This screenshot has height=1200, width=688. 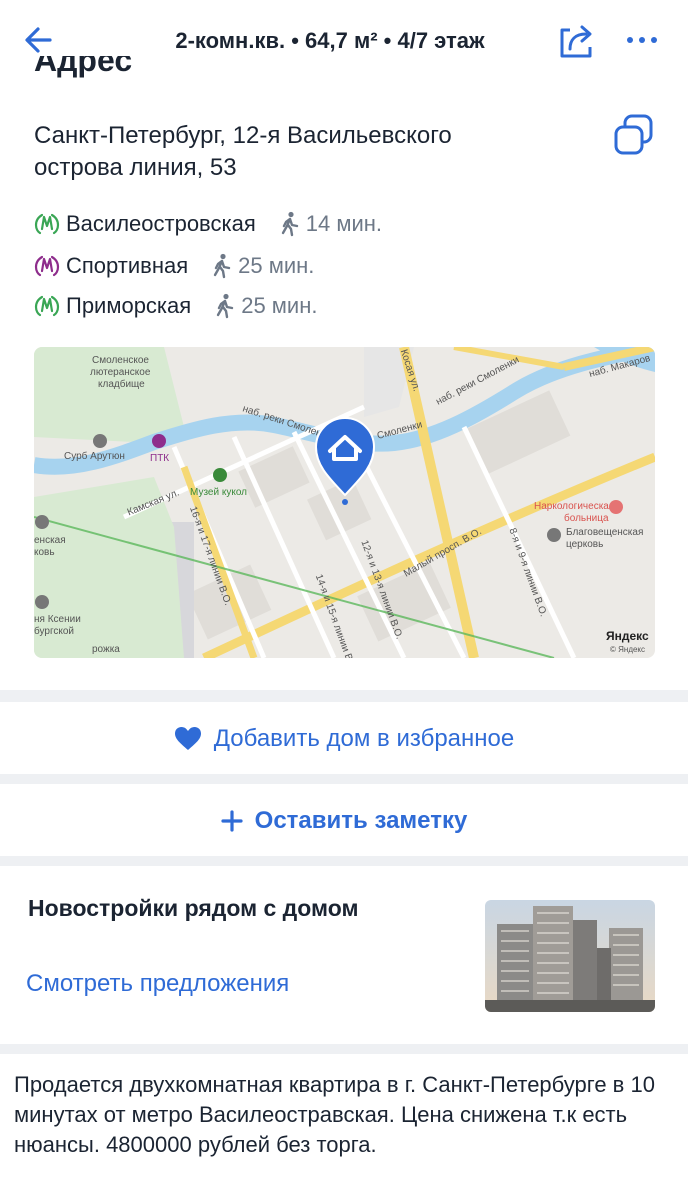 What do you see at coordinates (161, 223) in the screenshot?
I see `metro-station-name: Василеостровская` at bounding box center [161, 223].